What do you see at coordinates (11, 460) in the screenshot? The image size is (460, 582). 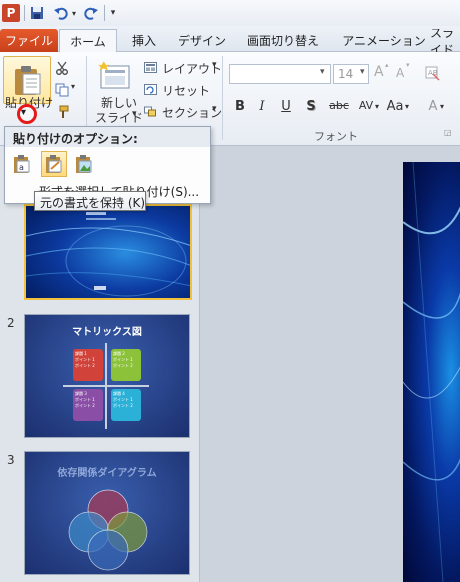 I see `slide-number: 3` at bounding box center [11, 460].